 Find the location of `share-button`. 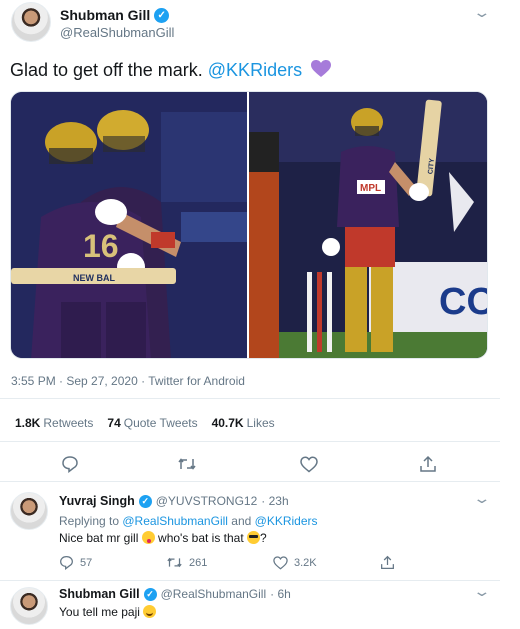

share-button is located at coordinates (428, 464).